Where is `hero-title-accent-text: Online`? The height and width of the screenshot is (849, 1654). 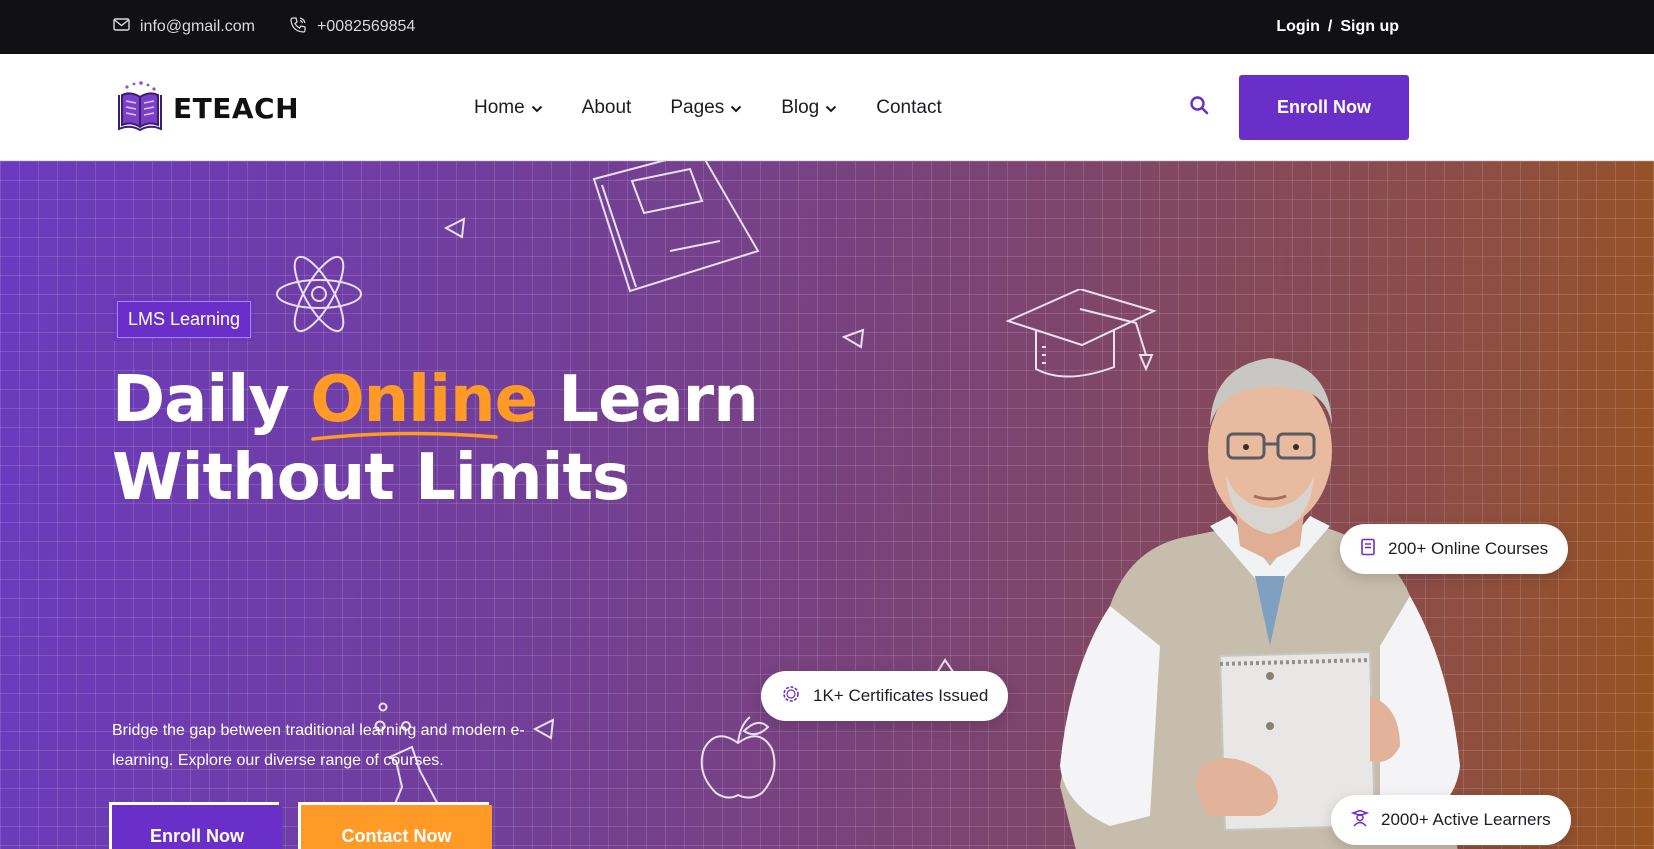
hero-title-accent-text: Online is located at coordinates (424, 400).